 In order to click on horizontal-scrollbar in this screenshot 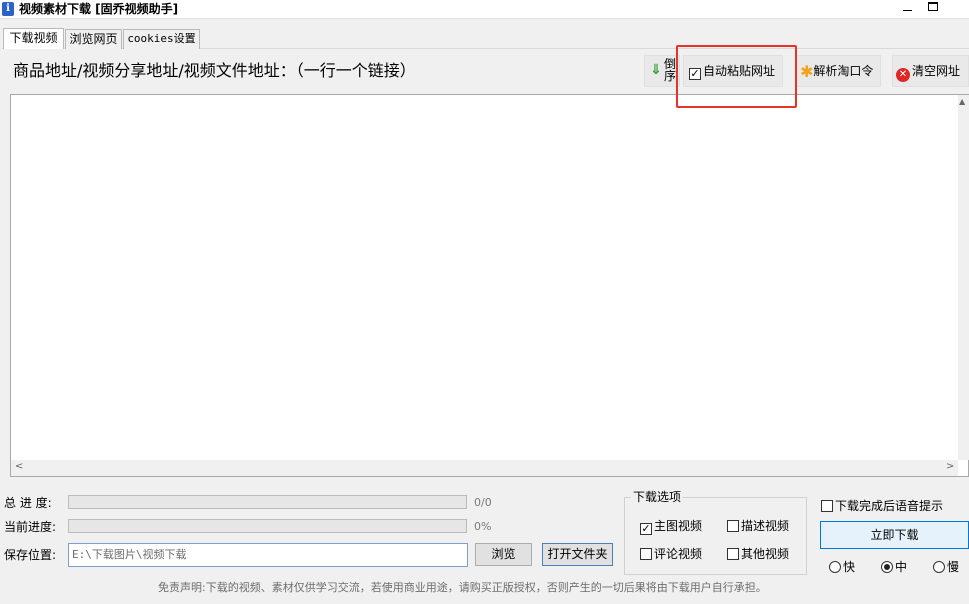, I will do `click(484, 468)`.